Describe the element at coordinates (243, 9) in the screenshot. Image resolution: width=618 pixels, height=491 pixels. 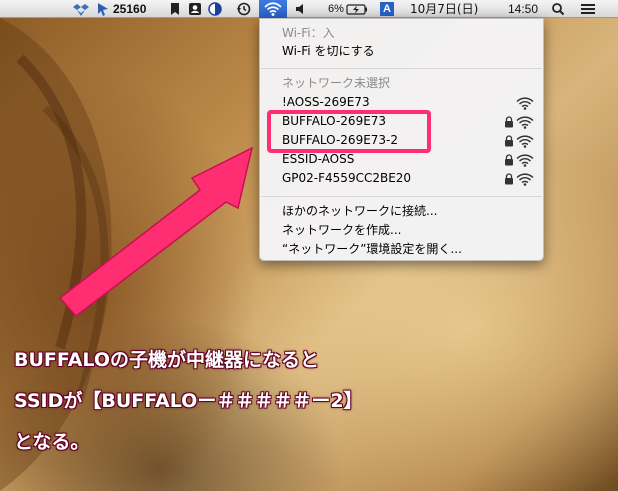
I see `time-machine-icon` at that location.